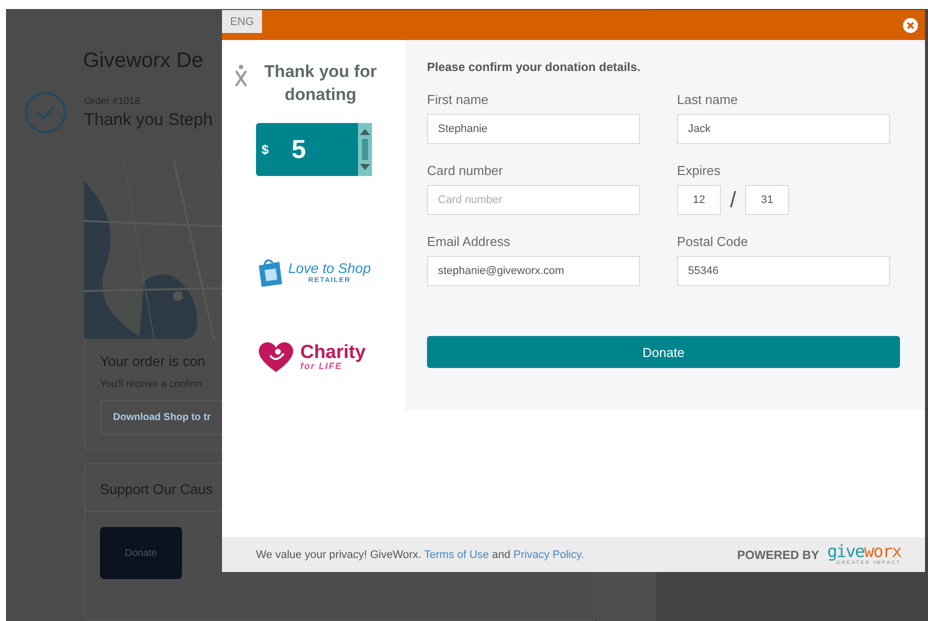 Image resolution: width=928 pixels, height=621 pixels. What do you see at coordinates (456, 554) in the screenshot?
I see `terms-link: Terms of Use` at bounding box center [456, 554].